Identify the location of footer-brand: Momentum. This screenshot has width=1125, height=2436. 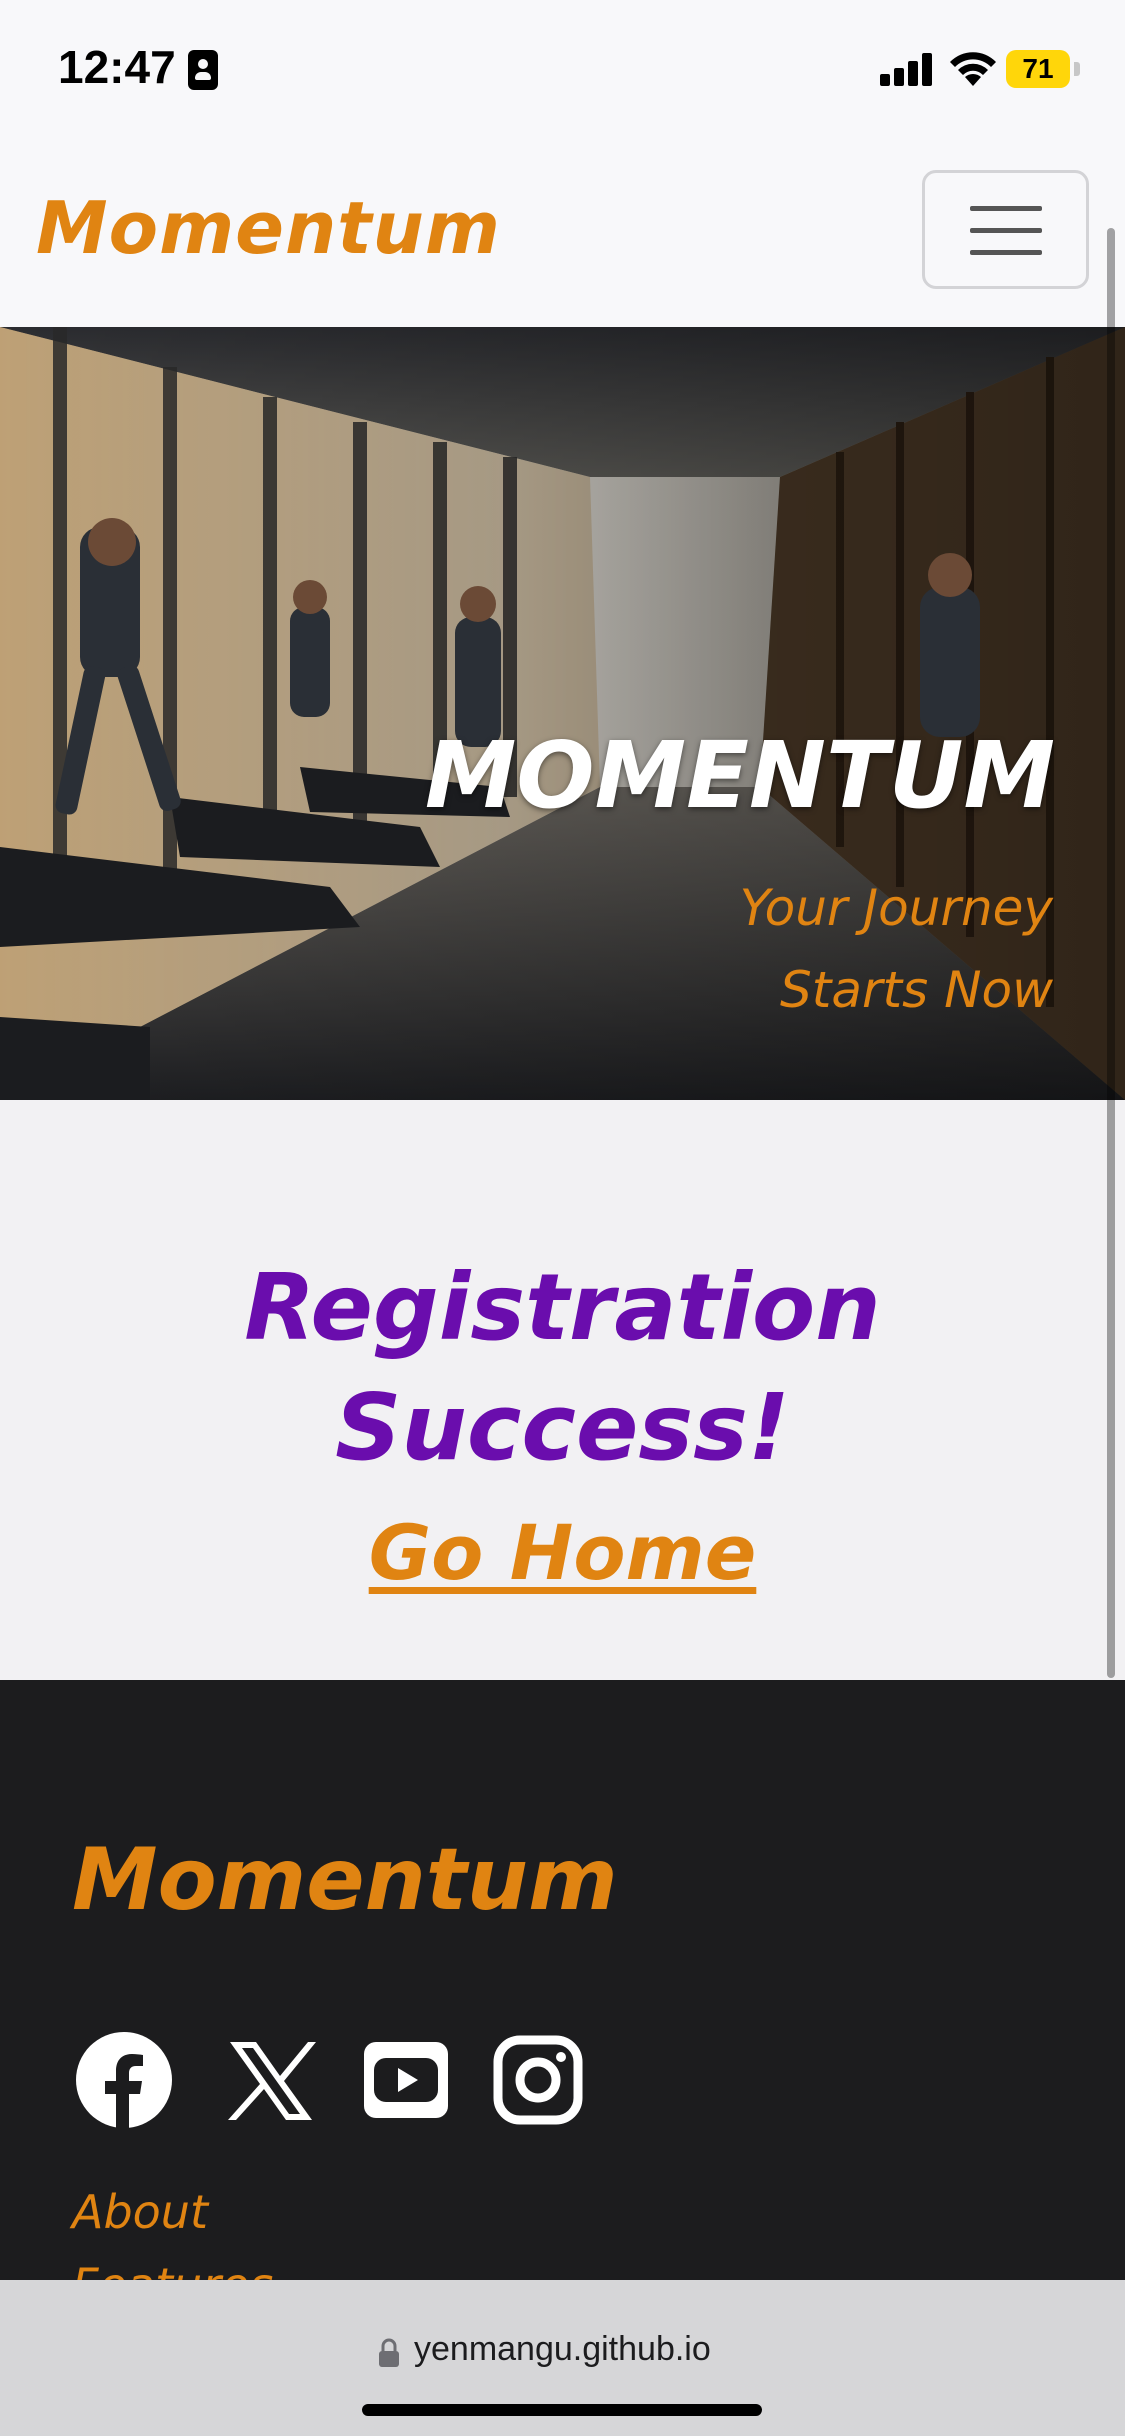
(345, 1880).